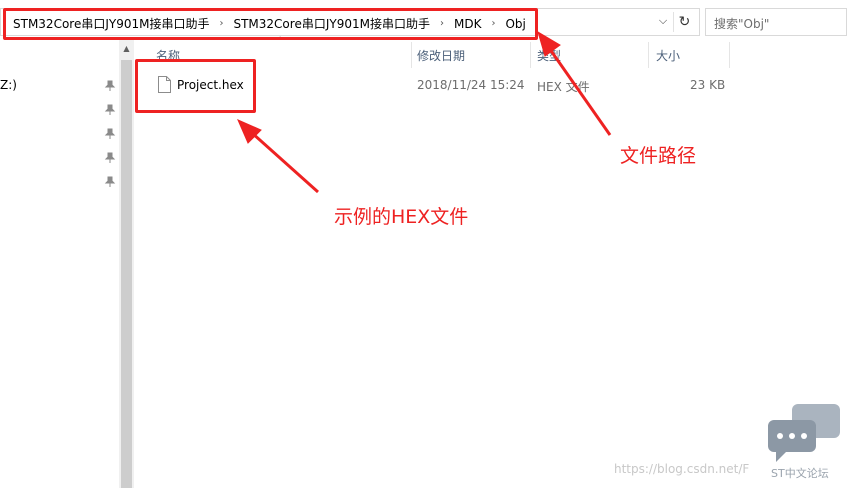  What do you see at coordinates (658, 156) in the screenshot?
I see `annotation-path-label: 文件路径` at bounding box center [658, 156].